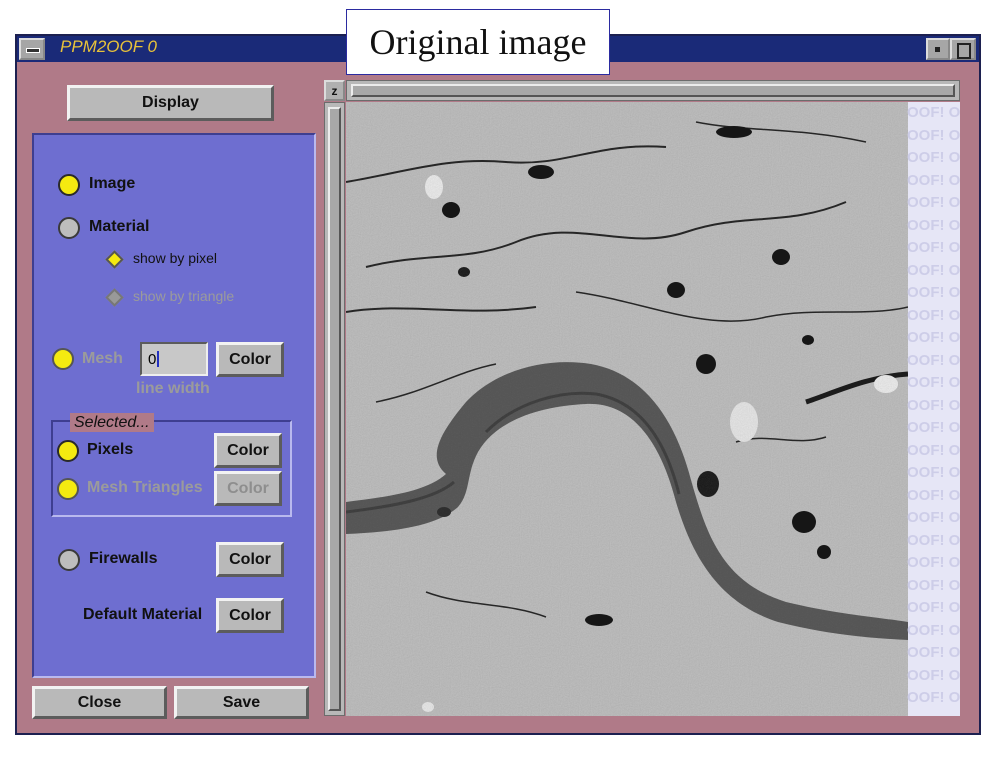 The width and height of the screenshot is (994, 768). What do you see at coordinates (143, 614) in the screenshot?
I see `default-material-label: Default Material` at bounding box center [143, 614].